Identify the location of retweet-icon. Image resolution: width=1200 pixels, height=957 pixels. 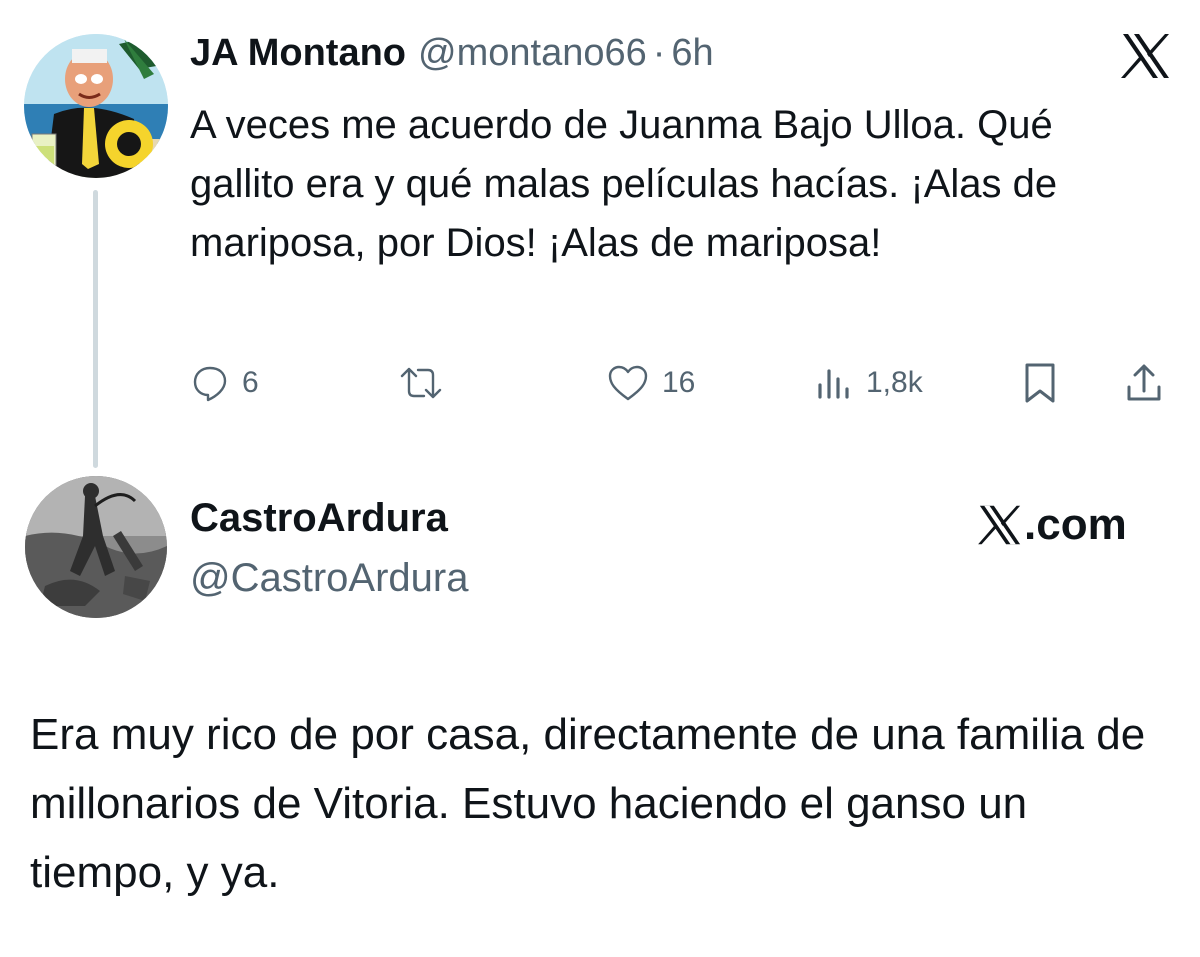
(421, 383).